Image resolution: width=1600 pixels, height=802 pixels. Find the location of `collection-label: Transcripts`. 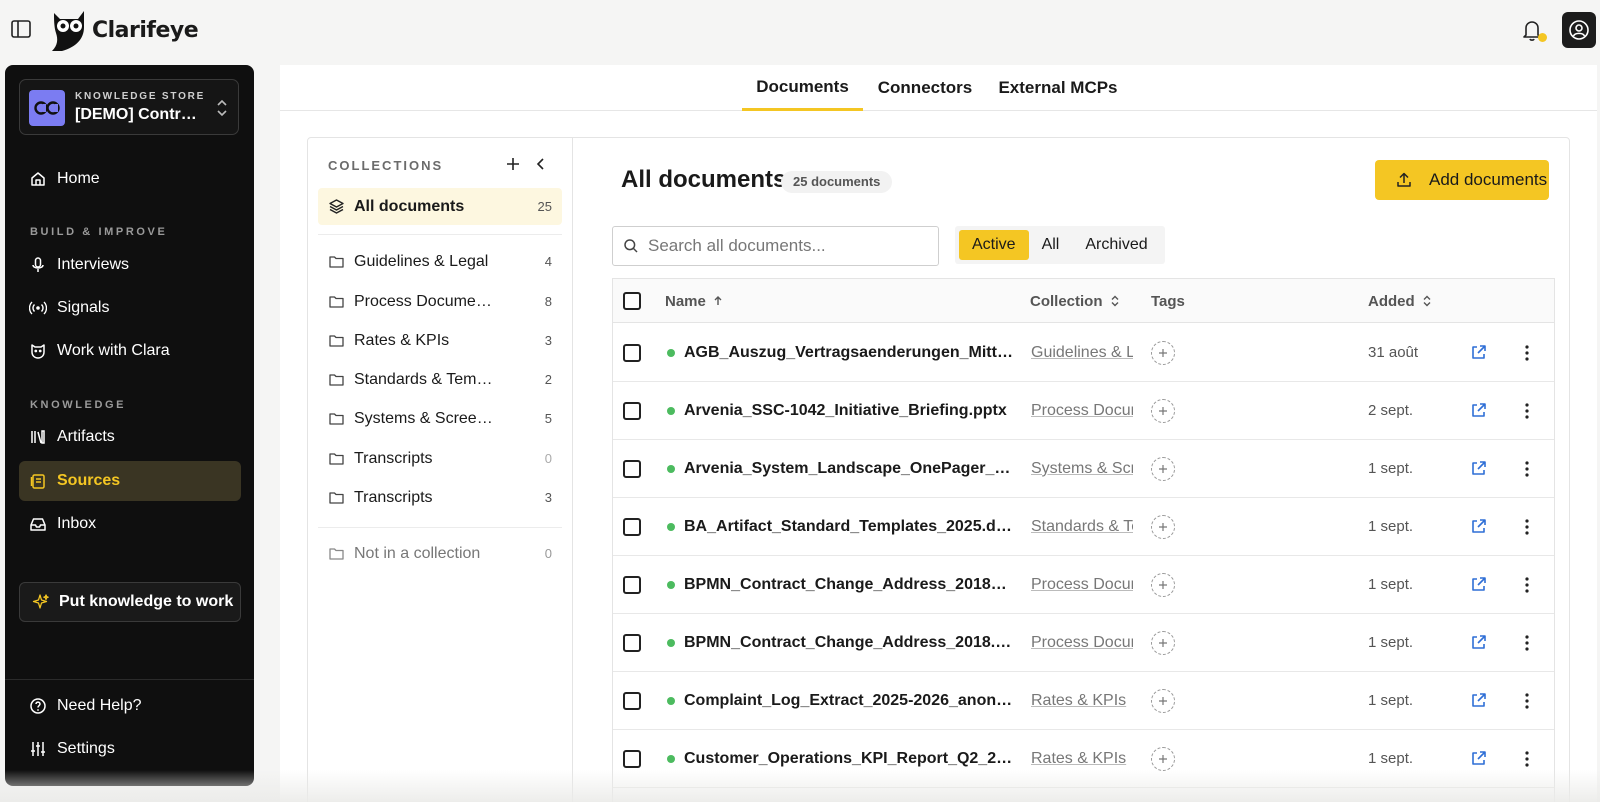

collection-label: Transcripts is located at coordinates (393, 458).